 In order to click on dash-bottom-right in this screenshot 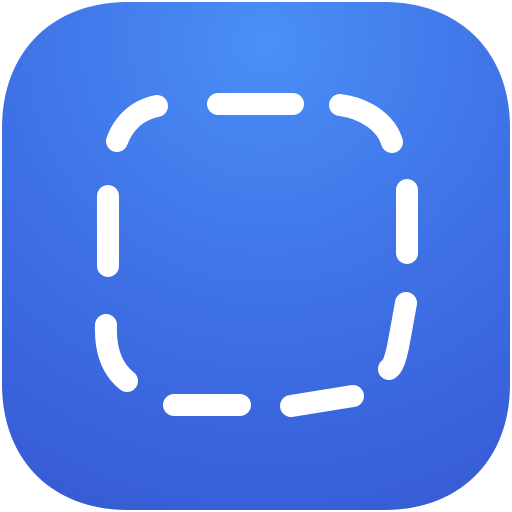, I will do `click(322, 401)`.